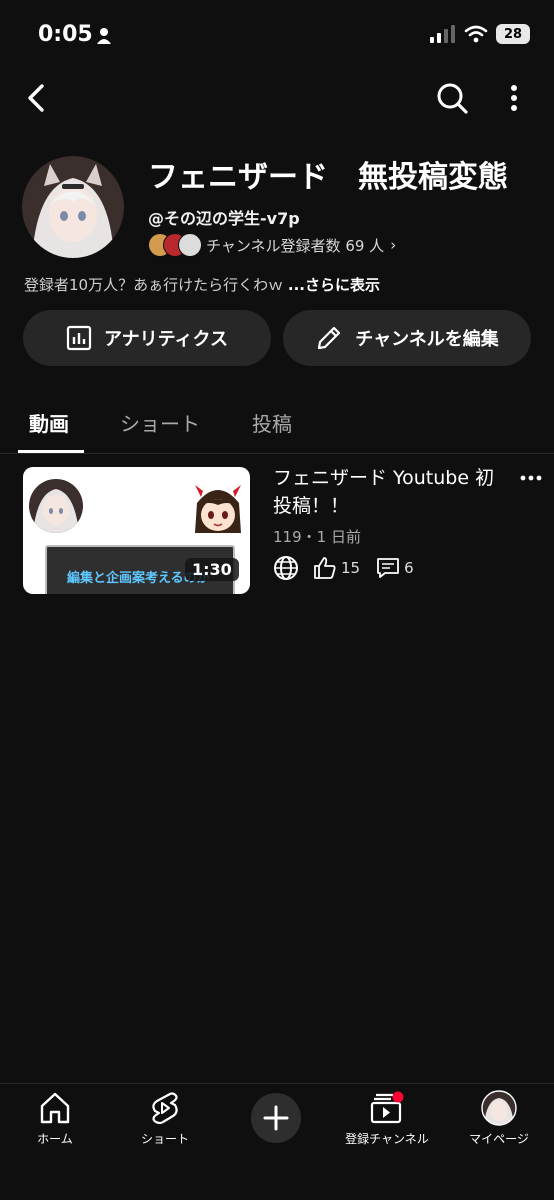 This screenshot has height=1200, width=554. Describe the element at coordinates (531, 478) in the screenshot. I see `more-horiz-icon` at that location.